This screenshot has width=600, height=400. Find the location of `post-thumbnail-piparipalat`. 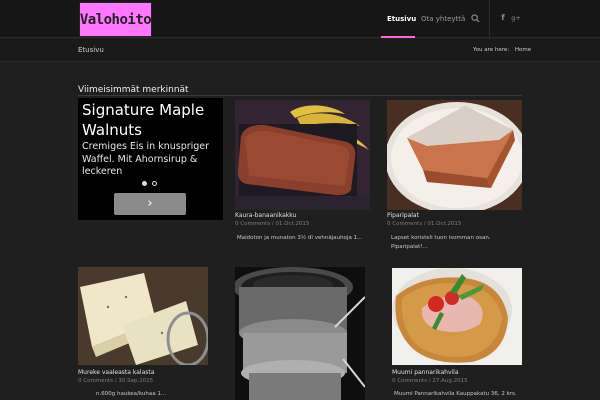

post-thumbnail-piparipalat is located at coordinates (454, 155).